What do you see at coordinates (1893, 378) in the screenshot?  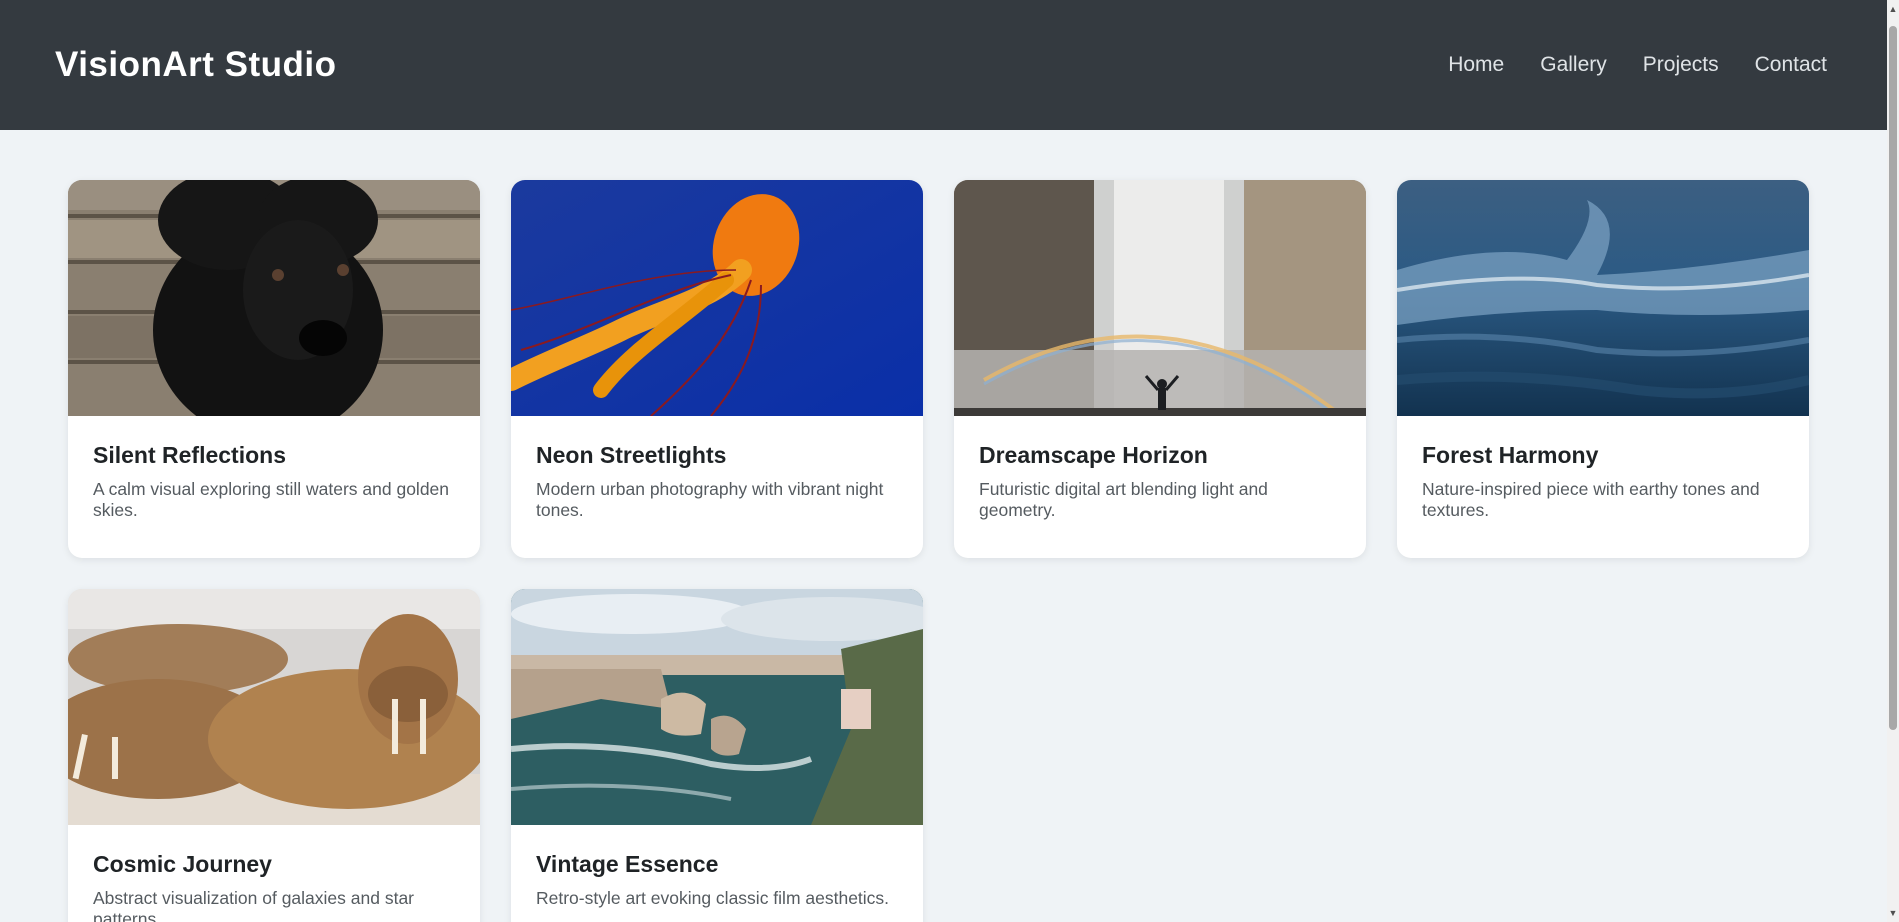 I see `scrollbar-thumb` at bounding box center [1893, 378].